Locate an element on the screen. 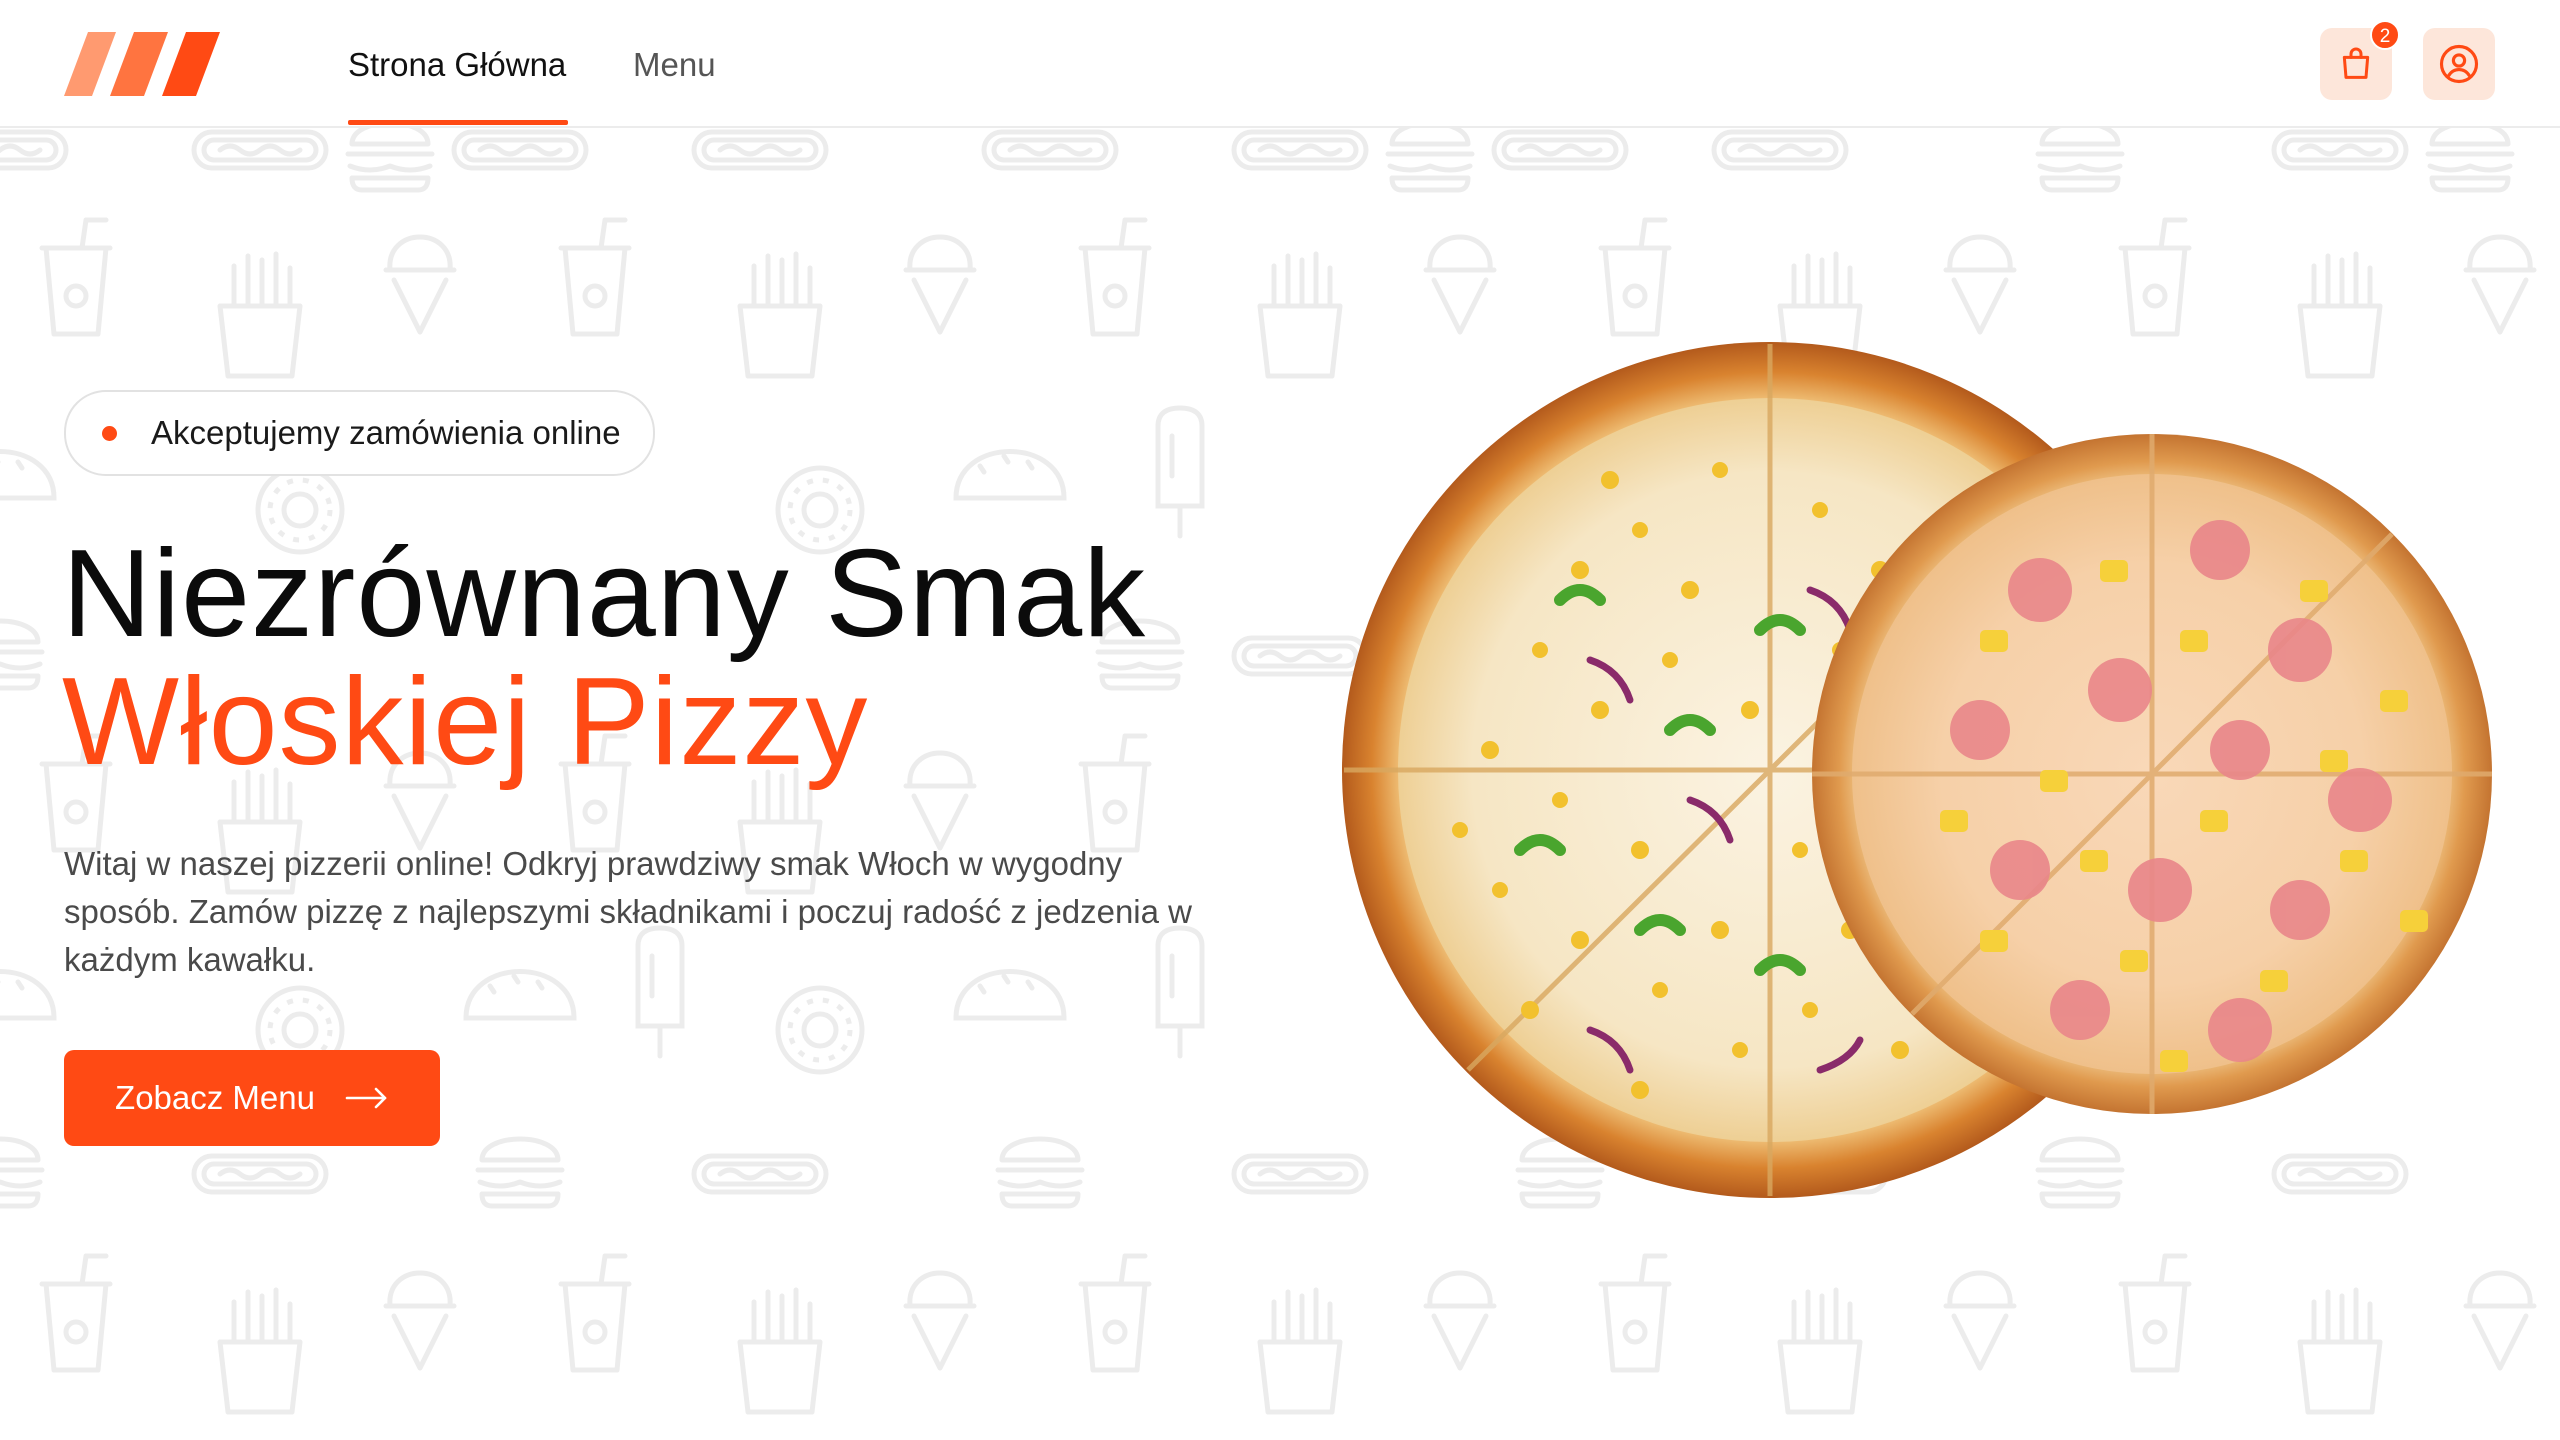 The width and height of the screenshot is (2560, 1440). brand-logo is located at coordinates (142, 64).